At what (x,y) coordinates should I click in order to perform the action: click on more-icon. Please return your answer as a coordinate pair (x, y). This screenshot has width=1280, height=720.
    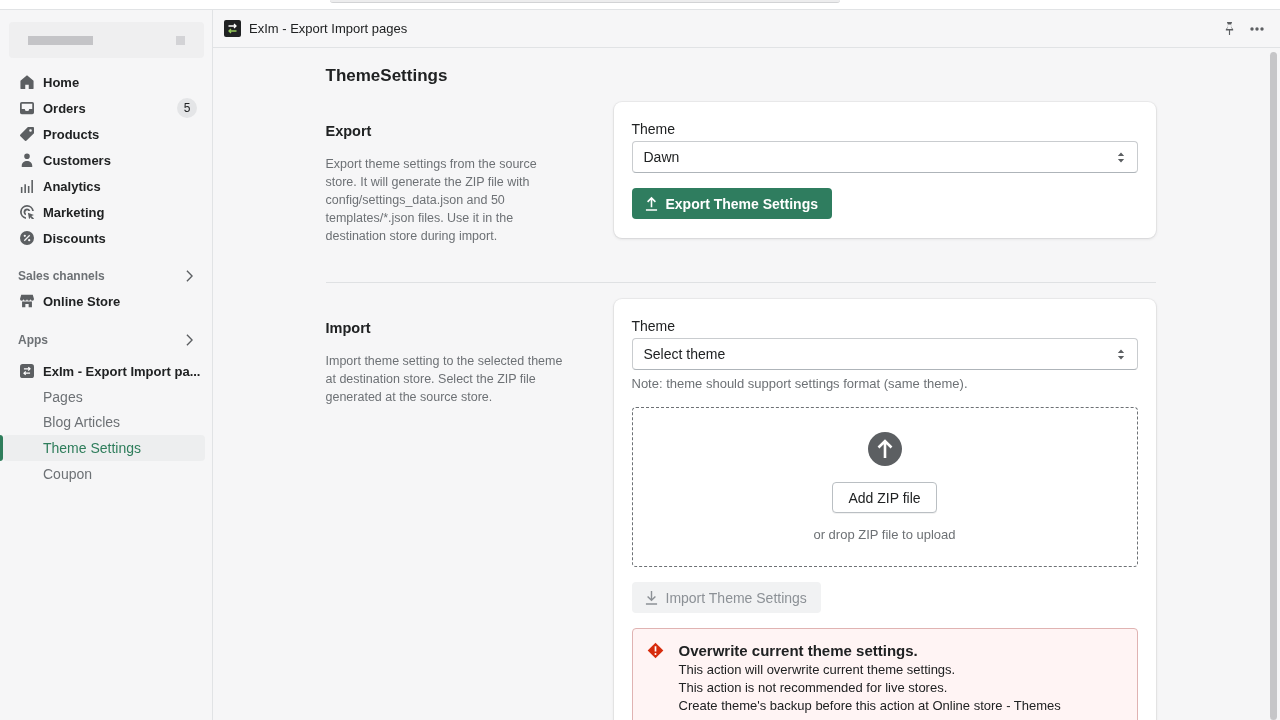
    Looking at the image, I should click on (1257, 28).